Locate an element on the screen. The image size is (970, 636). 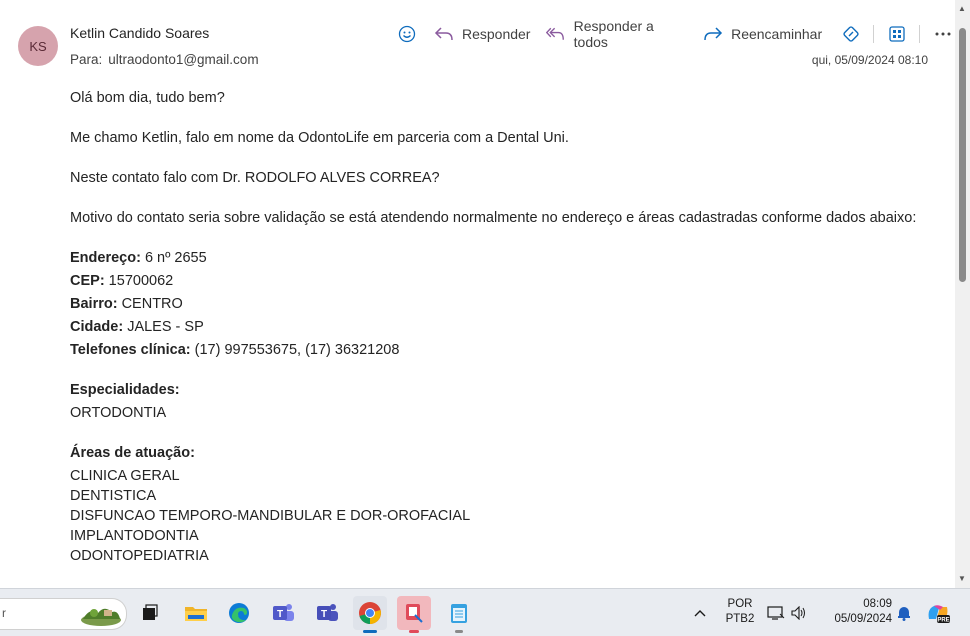
volume-icon is located at coordinates (799, 613).